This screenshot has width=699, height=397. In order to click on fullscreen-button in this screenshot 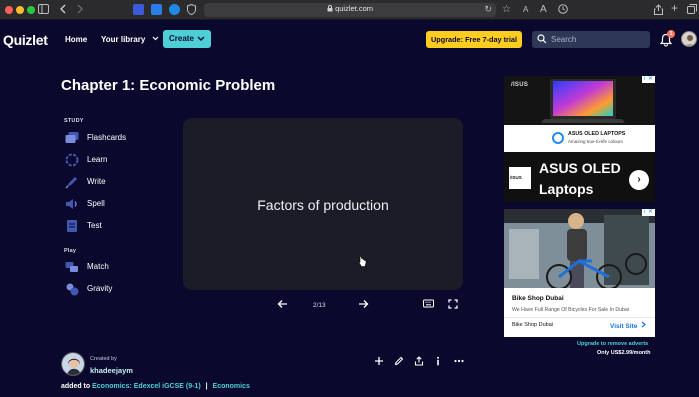, I will do `click(453, 305)`.